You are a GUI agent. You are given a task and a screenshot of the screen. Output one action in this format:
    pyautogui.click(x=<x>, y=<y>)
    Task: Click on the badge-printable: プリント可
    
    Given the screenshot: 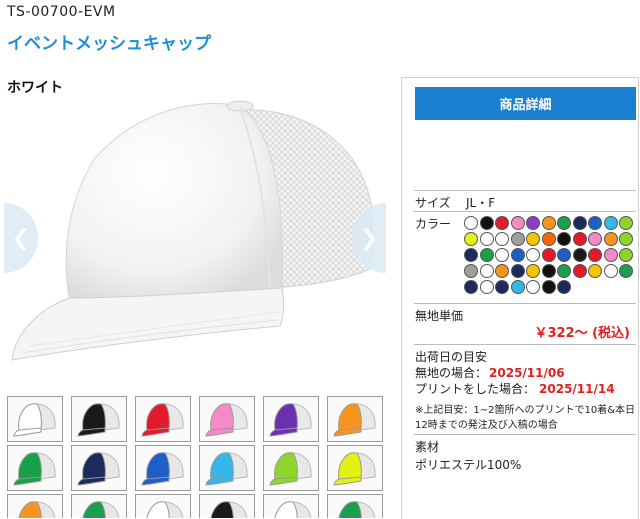 What is the action you would take?
    pyautogui.click(x=551, y=140)
    